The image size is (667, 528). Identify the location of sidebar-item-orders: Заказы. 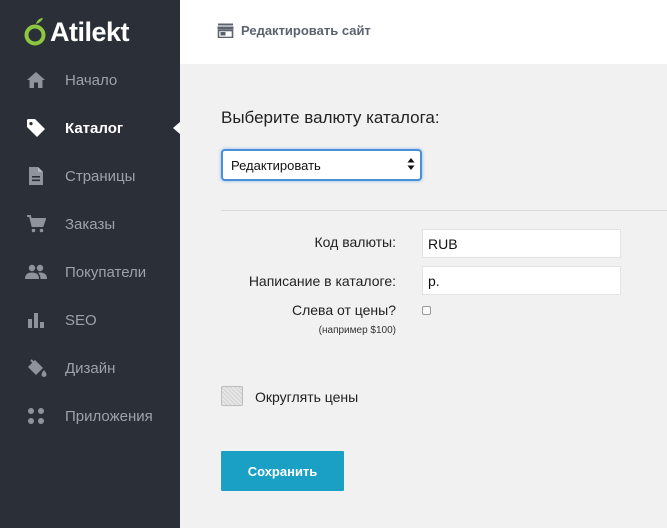
(90, 224).